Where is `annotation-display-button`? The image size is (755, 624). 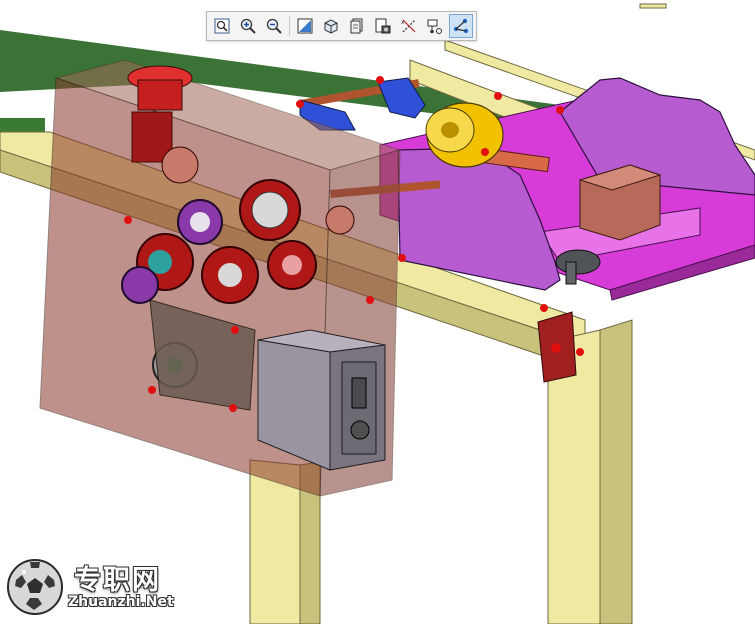
annotation-display-button is located at coordinates (461, 26).